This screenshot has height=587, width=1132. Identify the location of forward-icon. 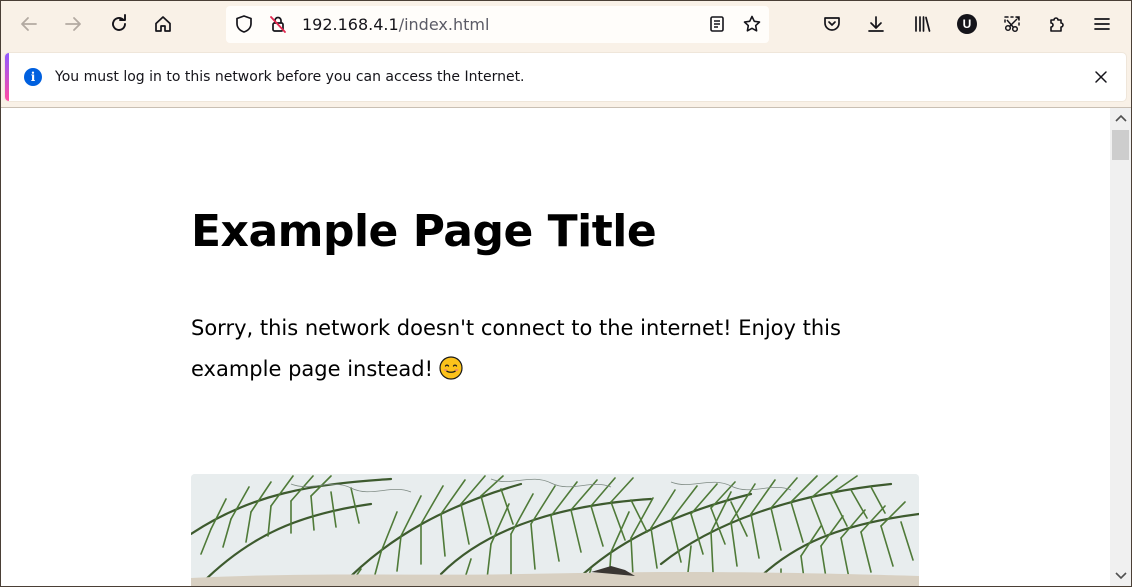
(73, 24).